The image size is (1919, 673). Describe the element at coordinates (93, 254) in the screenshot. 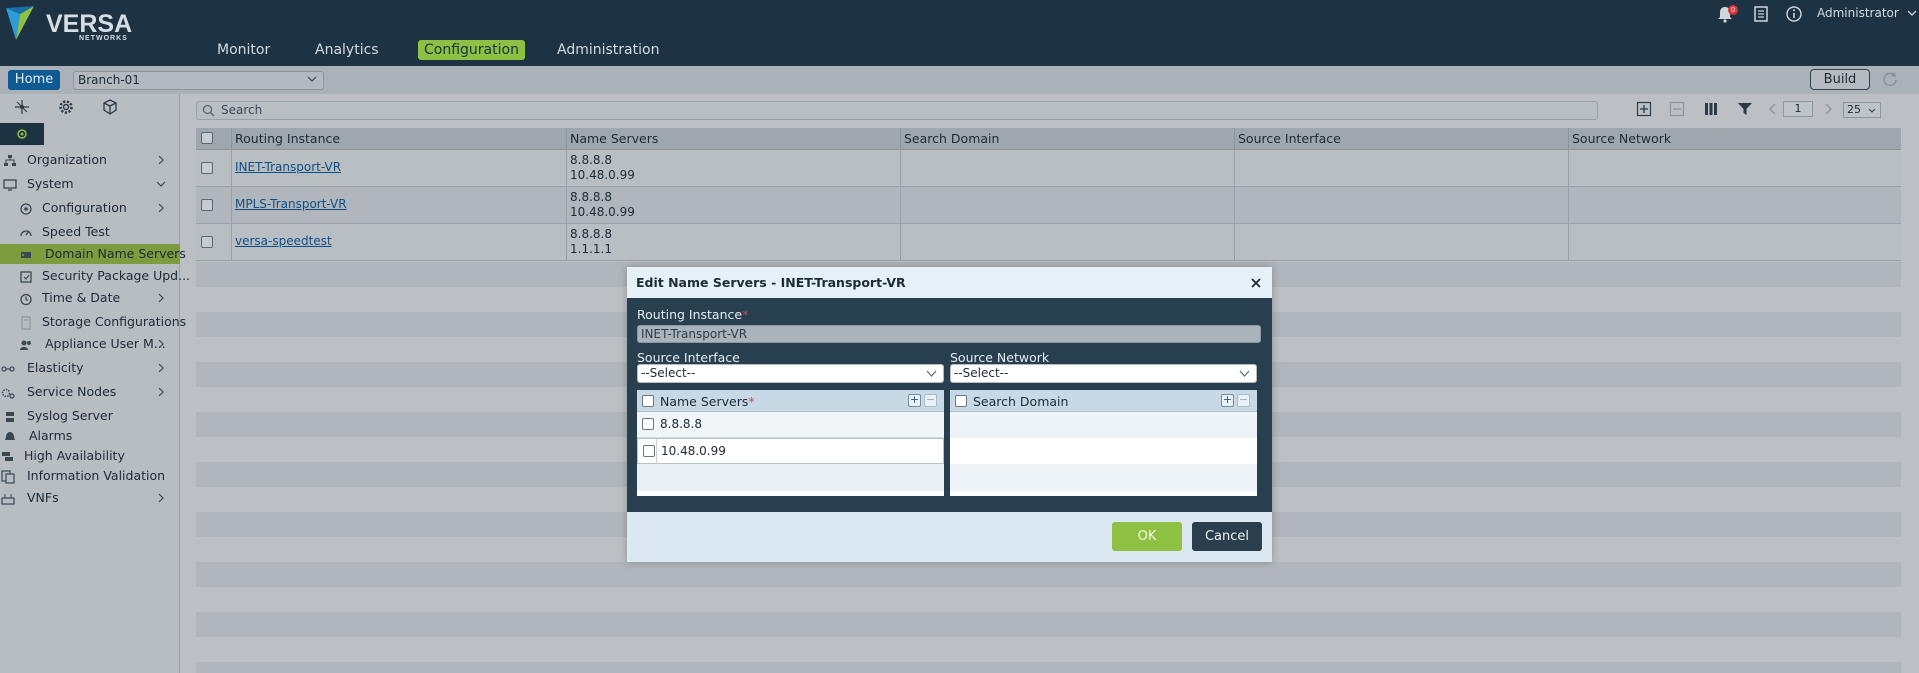

I see `sidebar-item-domain-name-servers: Domain Name Servers` at that location.